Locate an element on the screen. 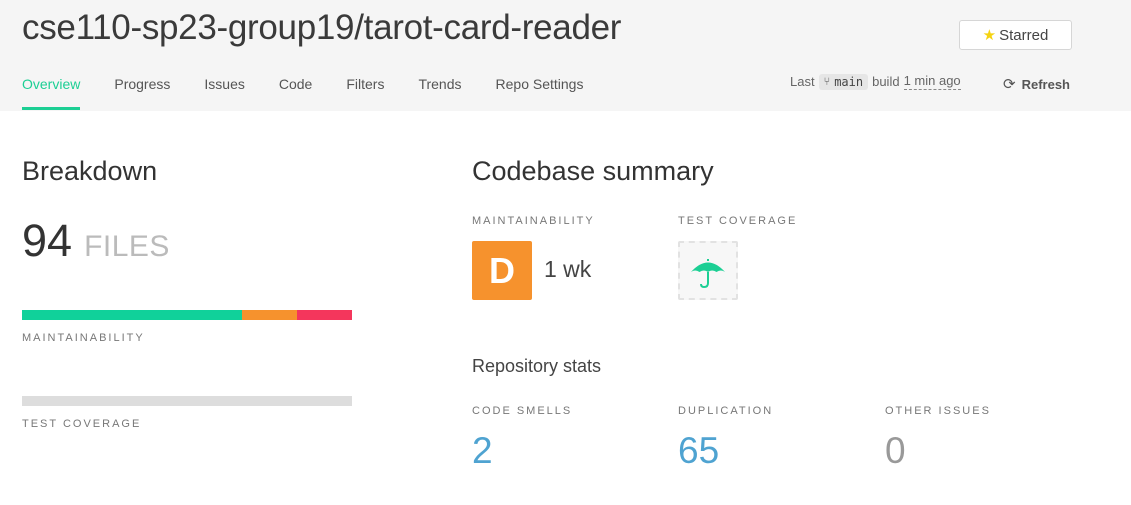 This screenshot has height=505, width=1131. build-time-link: 1 min ago is located at coordinates (932, 81).